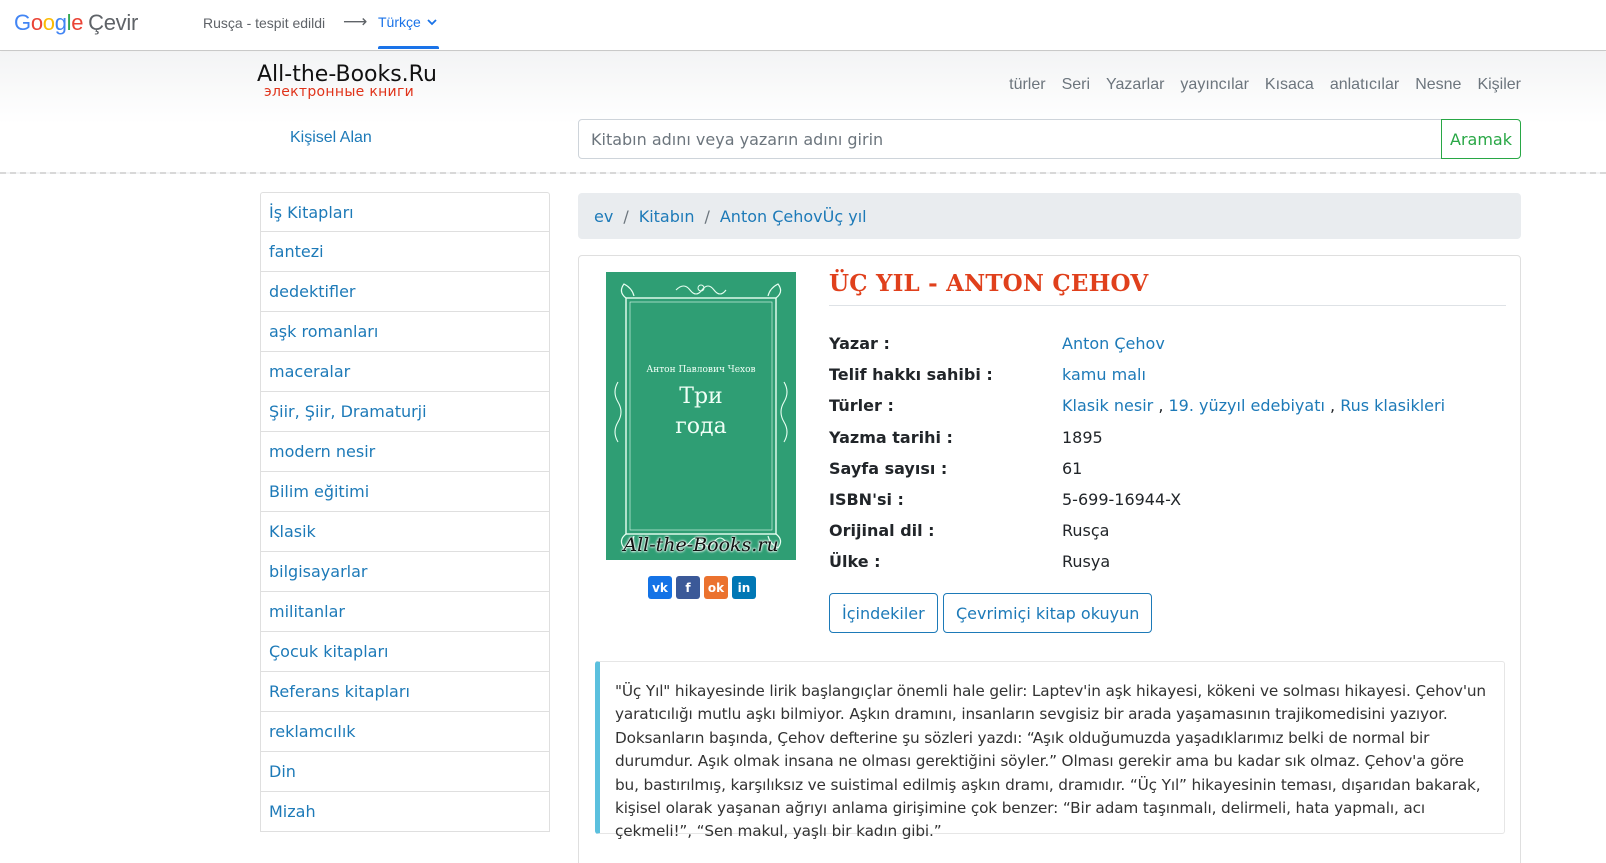  What do you see at coordinates (405, 652) in the screenshot?
I see `sidebar-item: Çocuk kitapları` at bounding box center [405, 652].